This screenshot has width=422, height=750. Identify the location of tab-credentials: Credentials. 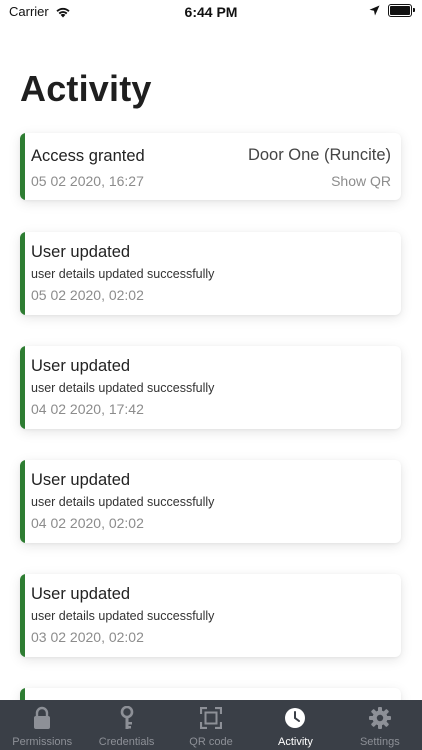
(126, 725).